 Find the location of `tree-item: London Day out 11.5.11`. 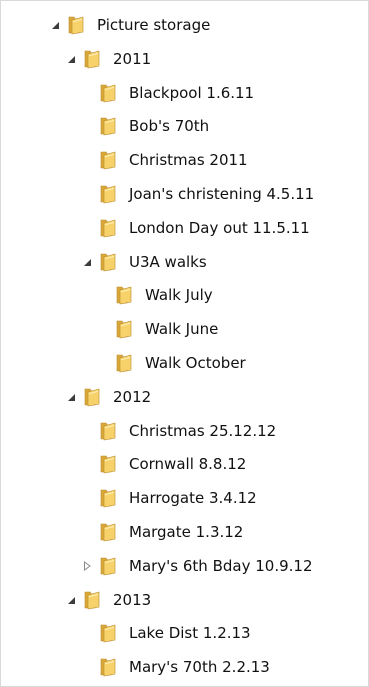

tree-item: London Day out 11.5.11 is located at coordinates (195, 228).